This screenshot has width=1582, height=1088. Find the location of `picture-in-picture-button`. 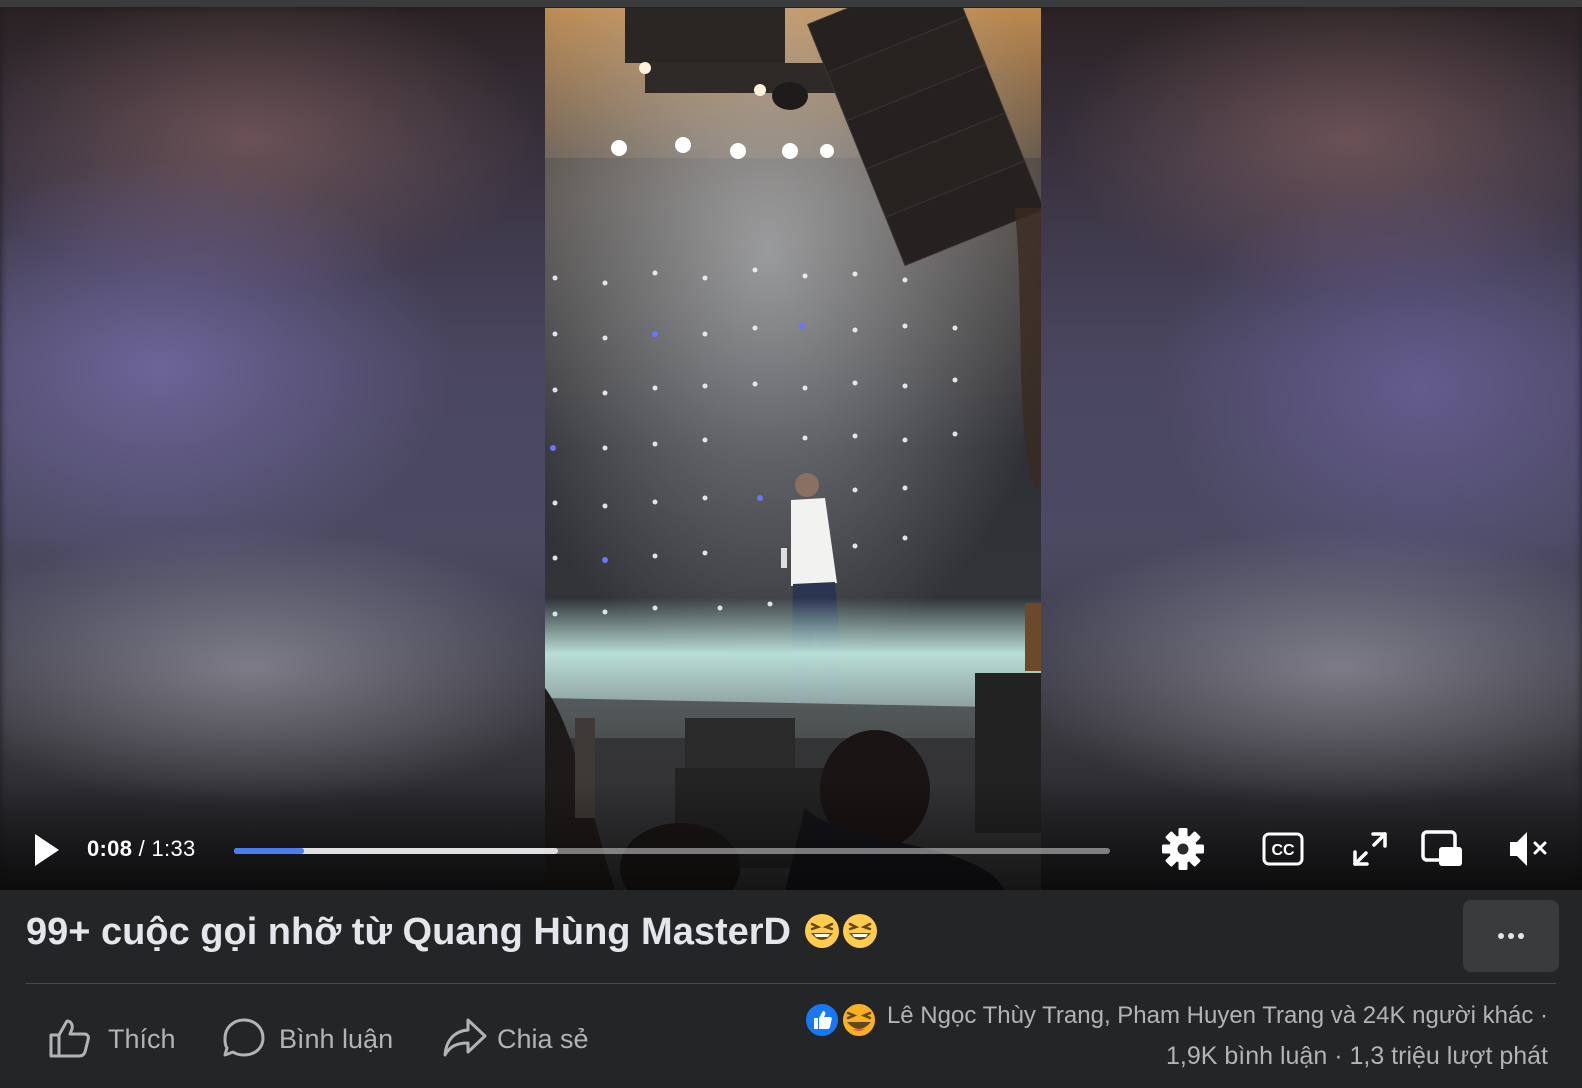

picture-in-picture-button is located at coordinates (1442, 849).